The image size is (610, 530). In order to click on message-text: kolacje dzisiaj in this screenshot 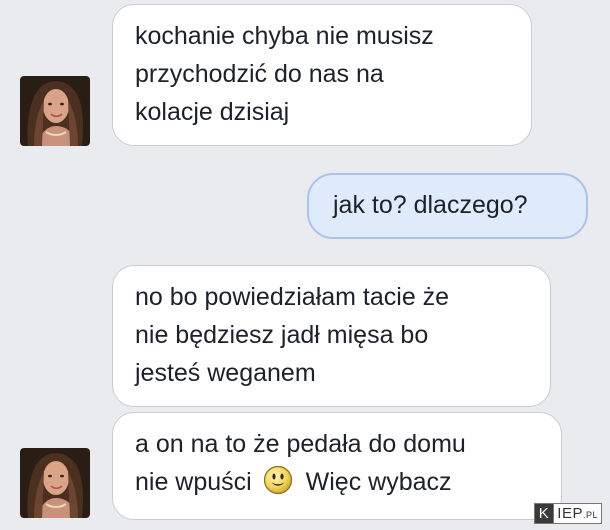, I will do `click(212, 112)`.